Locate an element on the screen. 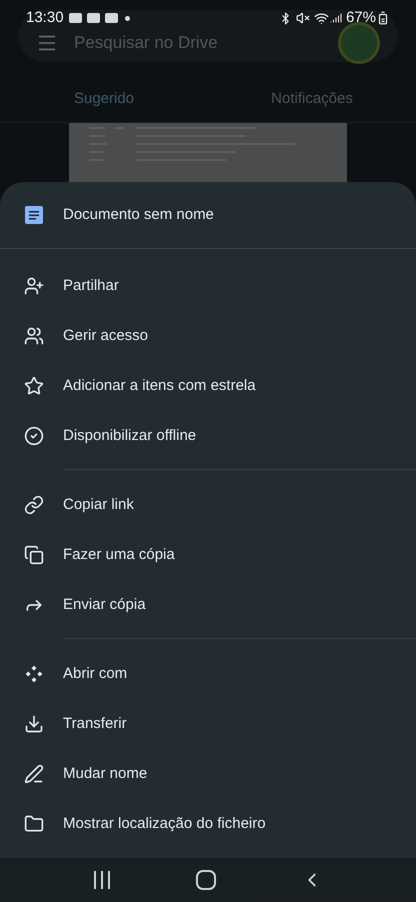 This screenshot has height=902, width=416. document-title: Documento sem nome is located at coordinates (138, 214).